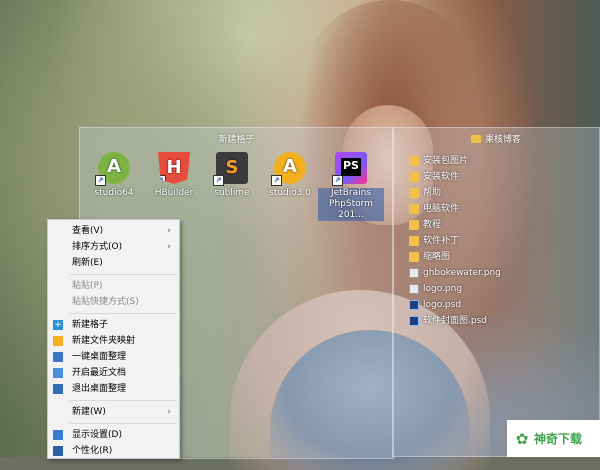 Image resolution: width=600 pixels, height=470 pixels. I want to click on shortcut-label: studio64, so click(114, 193).